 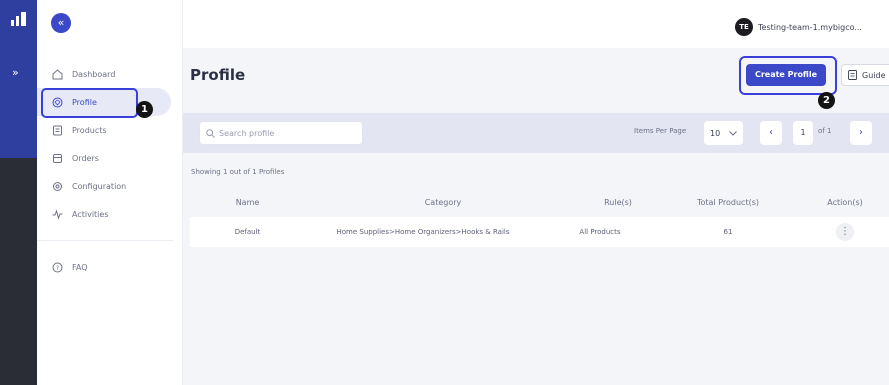 What do you see at coordinates (85, 158) in the screenshot?
I see `sidebar-item-label: Orders` at bounding box center [85, 158].